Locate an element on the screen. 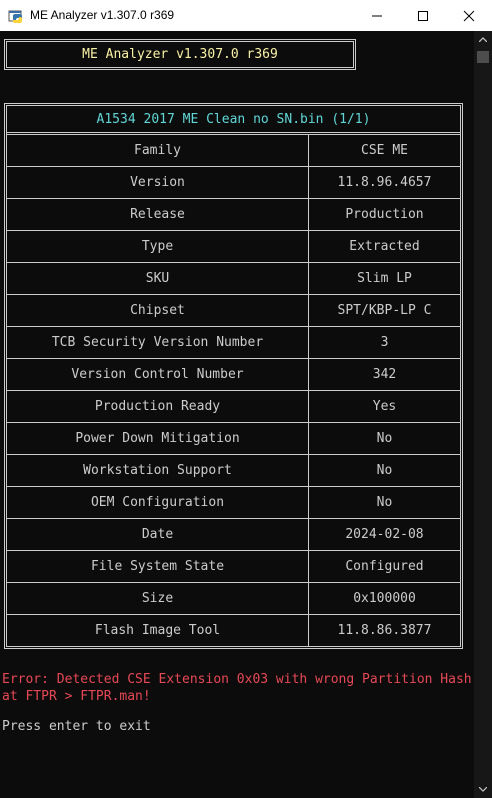 This screenshot has width=492, height=798. row-key: Version Control Number is located at coordinates (158, 374).